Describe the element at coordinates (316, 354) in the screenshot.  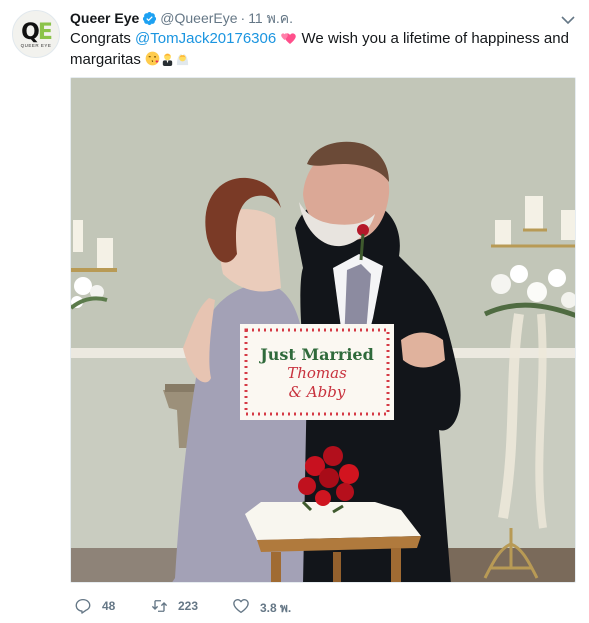
I see `sign-line-1: Just Married` at that location.